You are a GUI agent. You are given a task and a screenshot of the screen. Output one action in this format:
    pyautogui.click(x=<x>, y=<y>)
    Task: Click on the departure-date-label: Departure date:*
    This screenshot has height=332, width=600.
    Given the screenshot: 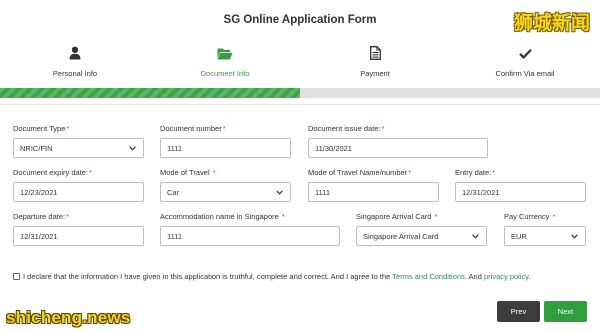 What is the action you would take?
    pyautogui.click(x=41, y=216)
    